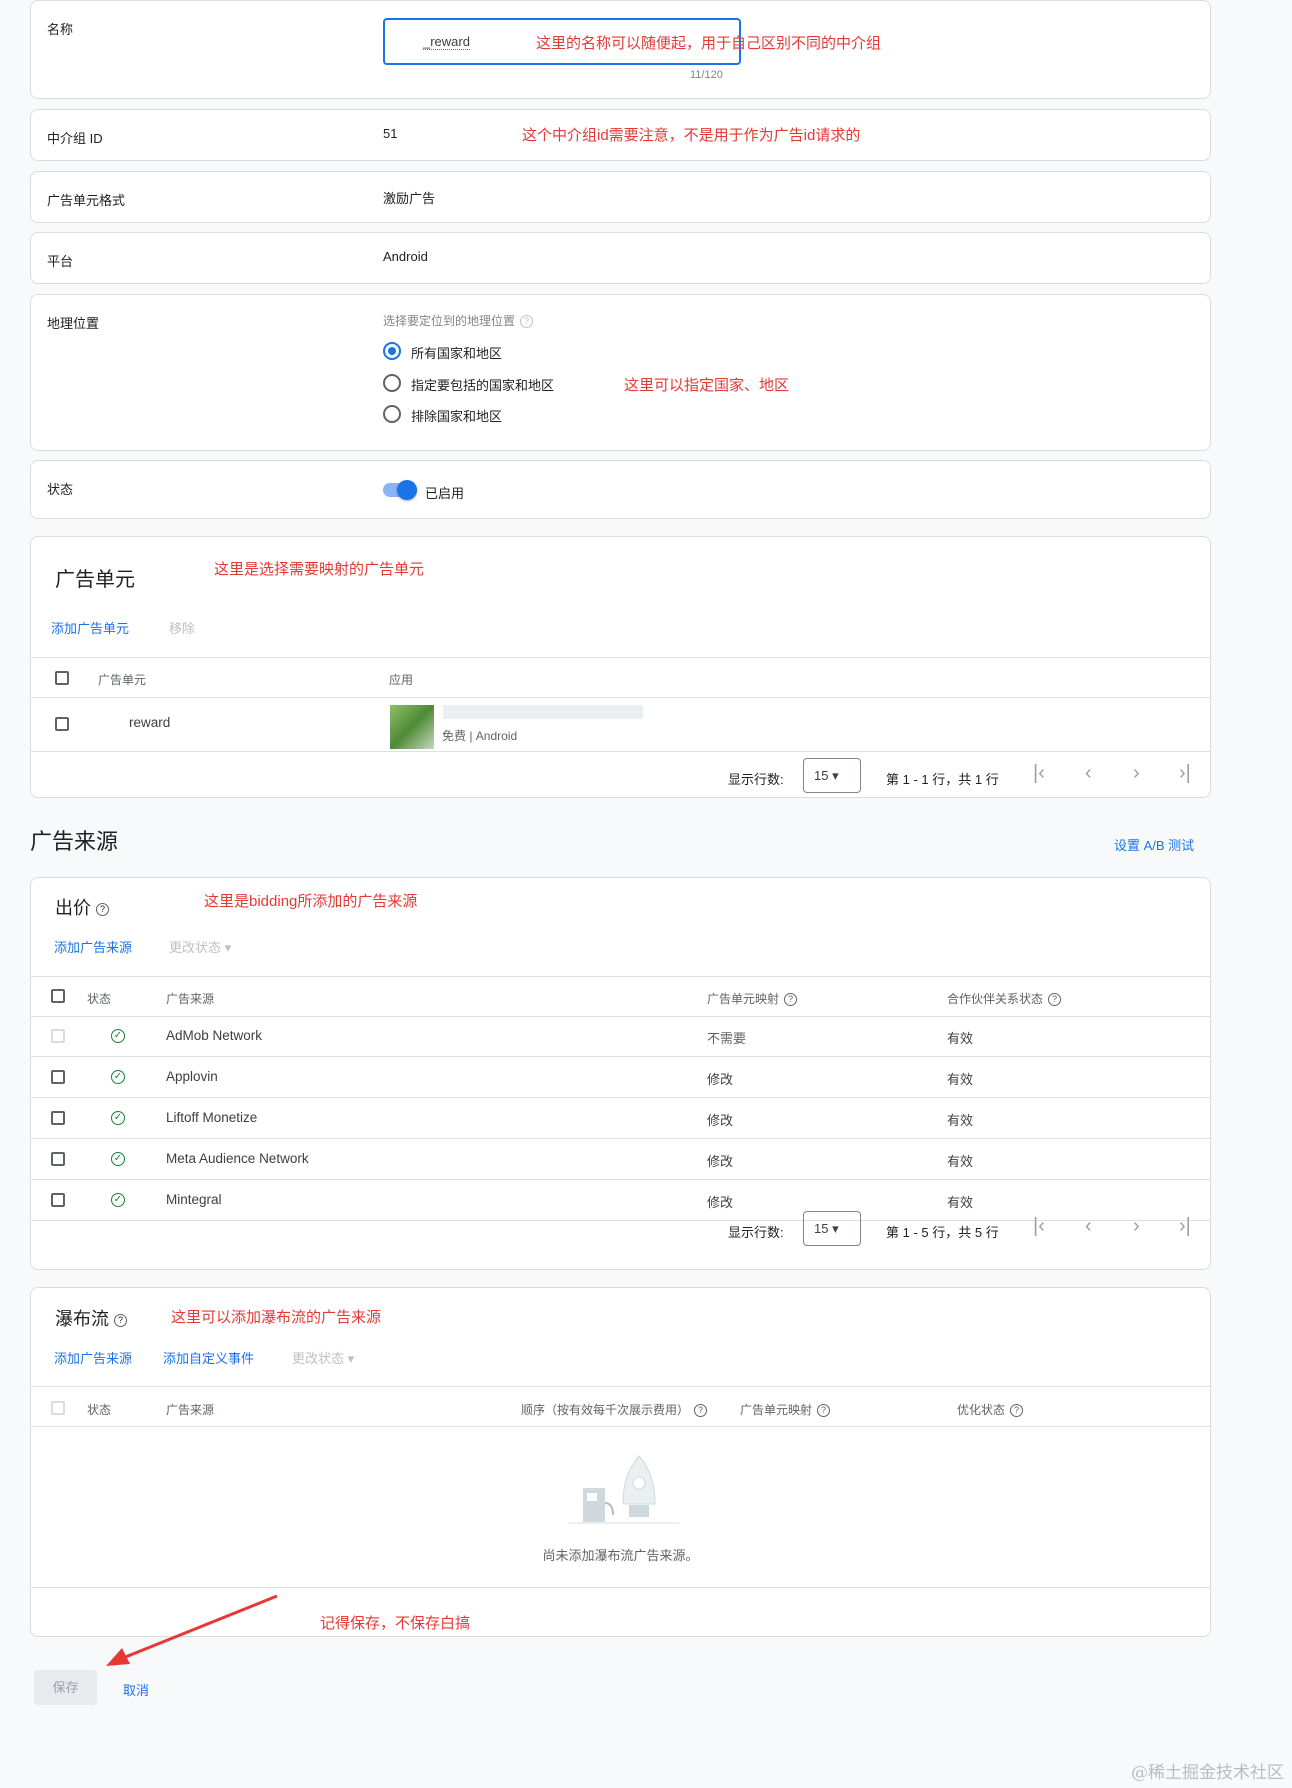 The height and width of the screenshot is (1788, 1292). What do you see at coordinates (392, 383) in the screenshot?
I see `radio-include-countries` at bounding box center [392, 383].